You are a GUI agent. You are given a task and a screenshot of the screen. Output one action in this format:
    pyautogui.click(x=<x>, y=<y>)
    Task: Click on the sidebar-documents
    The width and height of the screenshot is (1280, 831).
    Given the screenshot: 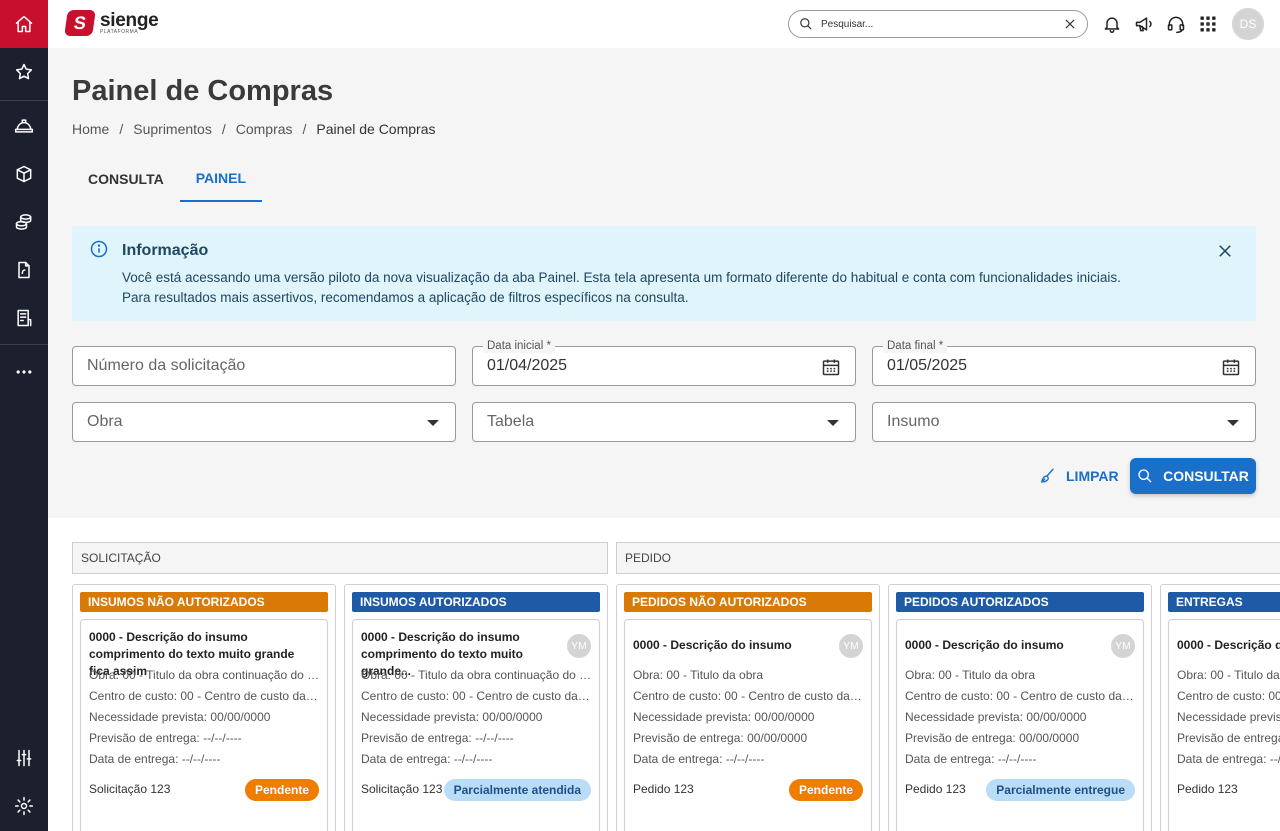 What is the action you would take?
    pyautogui.click(x=24, y=270)
    